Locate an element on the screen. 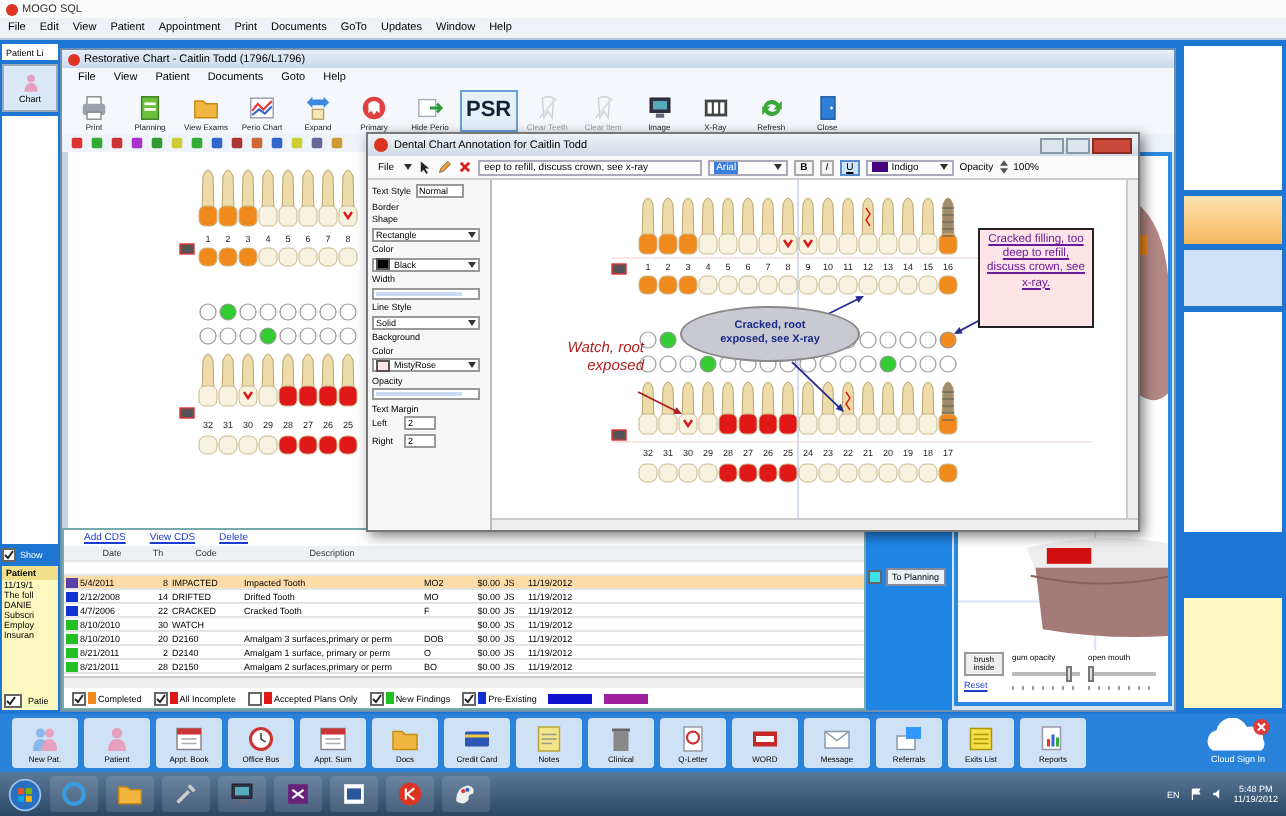  start-button is located at coordinates (25, 794).